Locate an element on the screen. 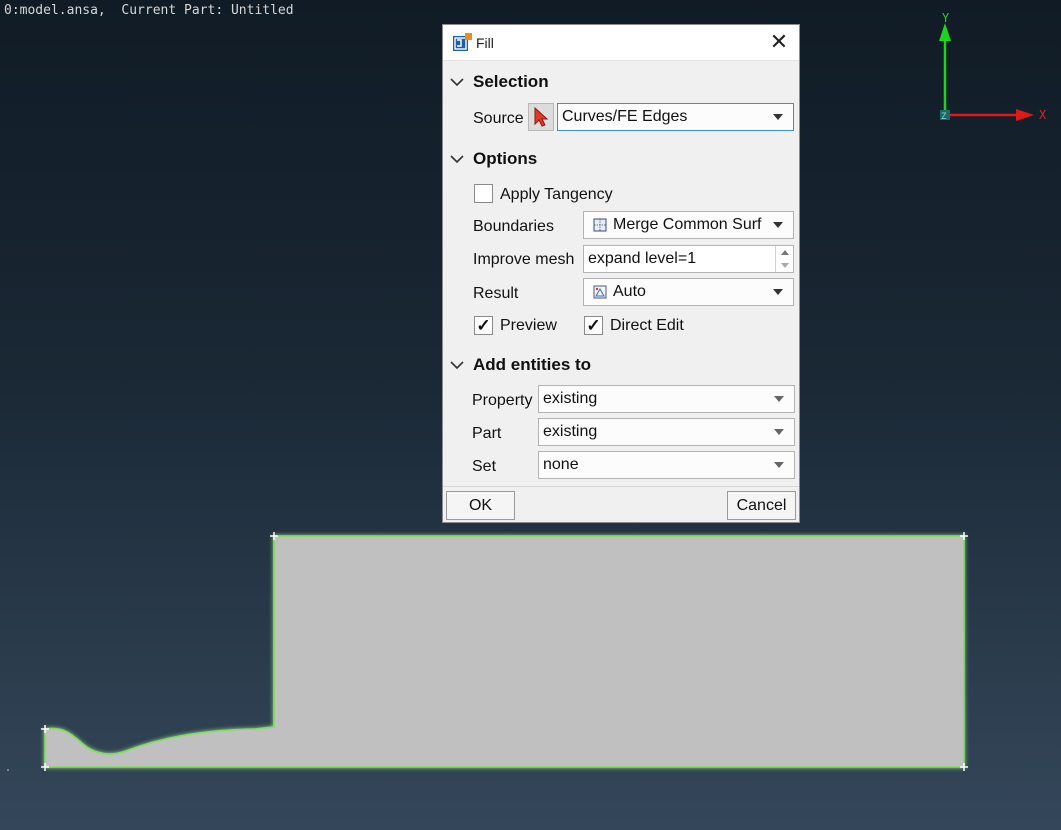  pick-source-button is located at coordinates (541, 117).